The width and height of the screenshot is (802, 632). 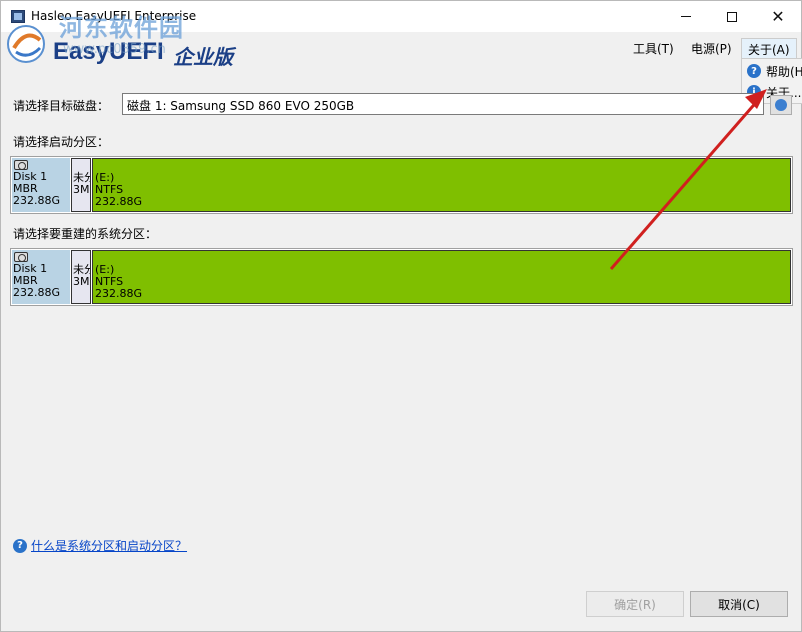 I want to click on select-system-label: 请选择要重建的系统分区：, so click(x=85, y=234).